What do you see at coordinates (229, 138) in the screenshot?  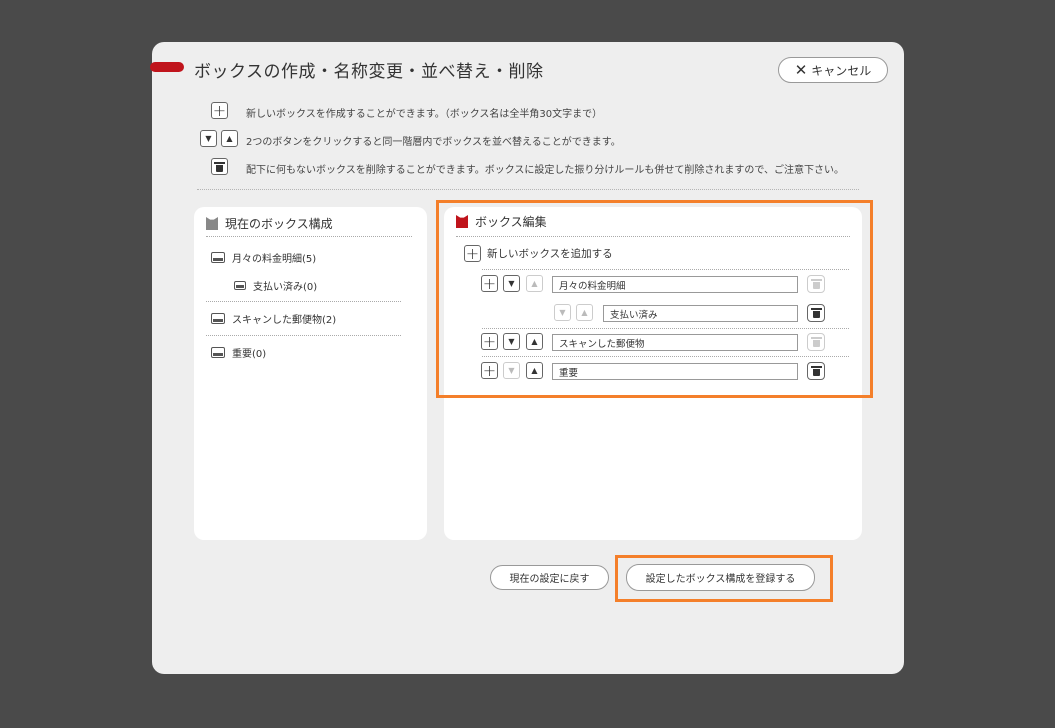 I see `up-arrow-icon: ▲` at bounding box center [229, 138].